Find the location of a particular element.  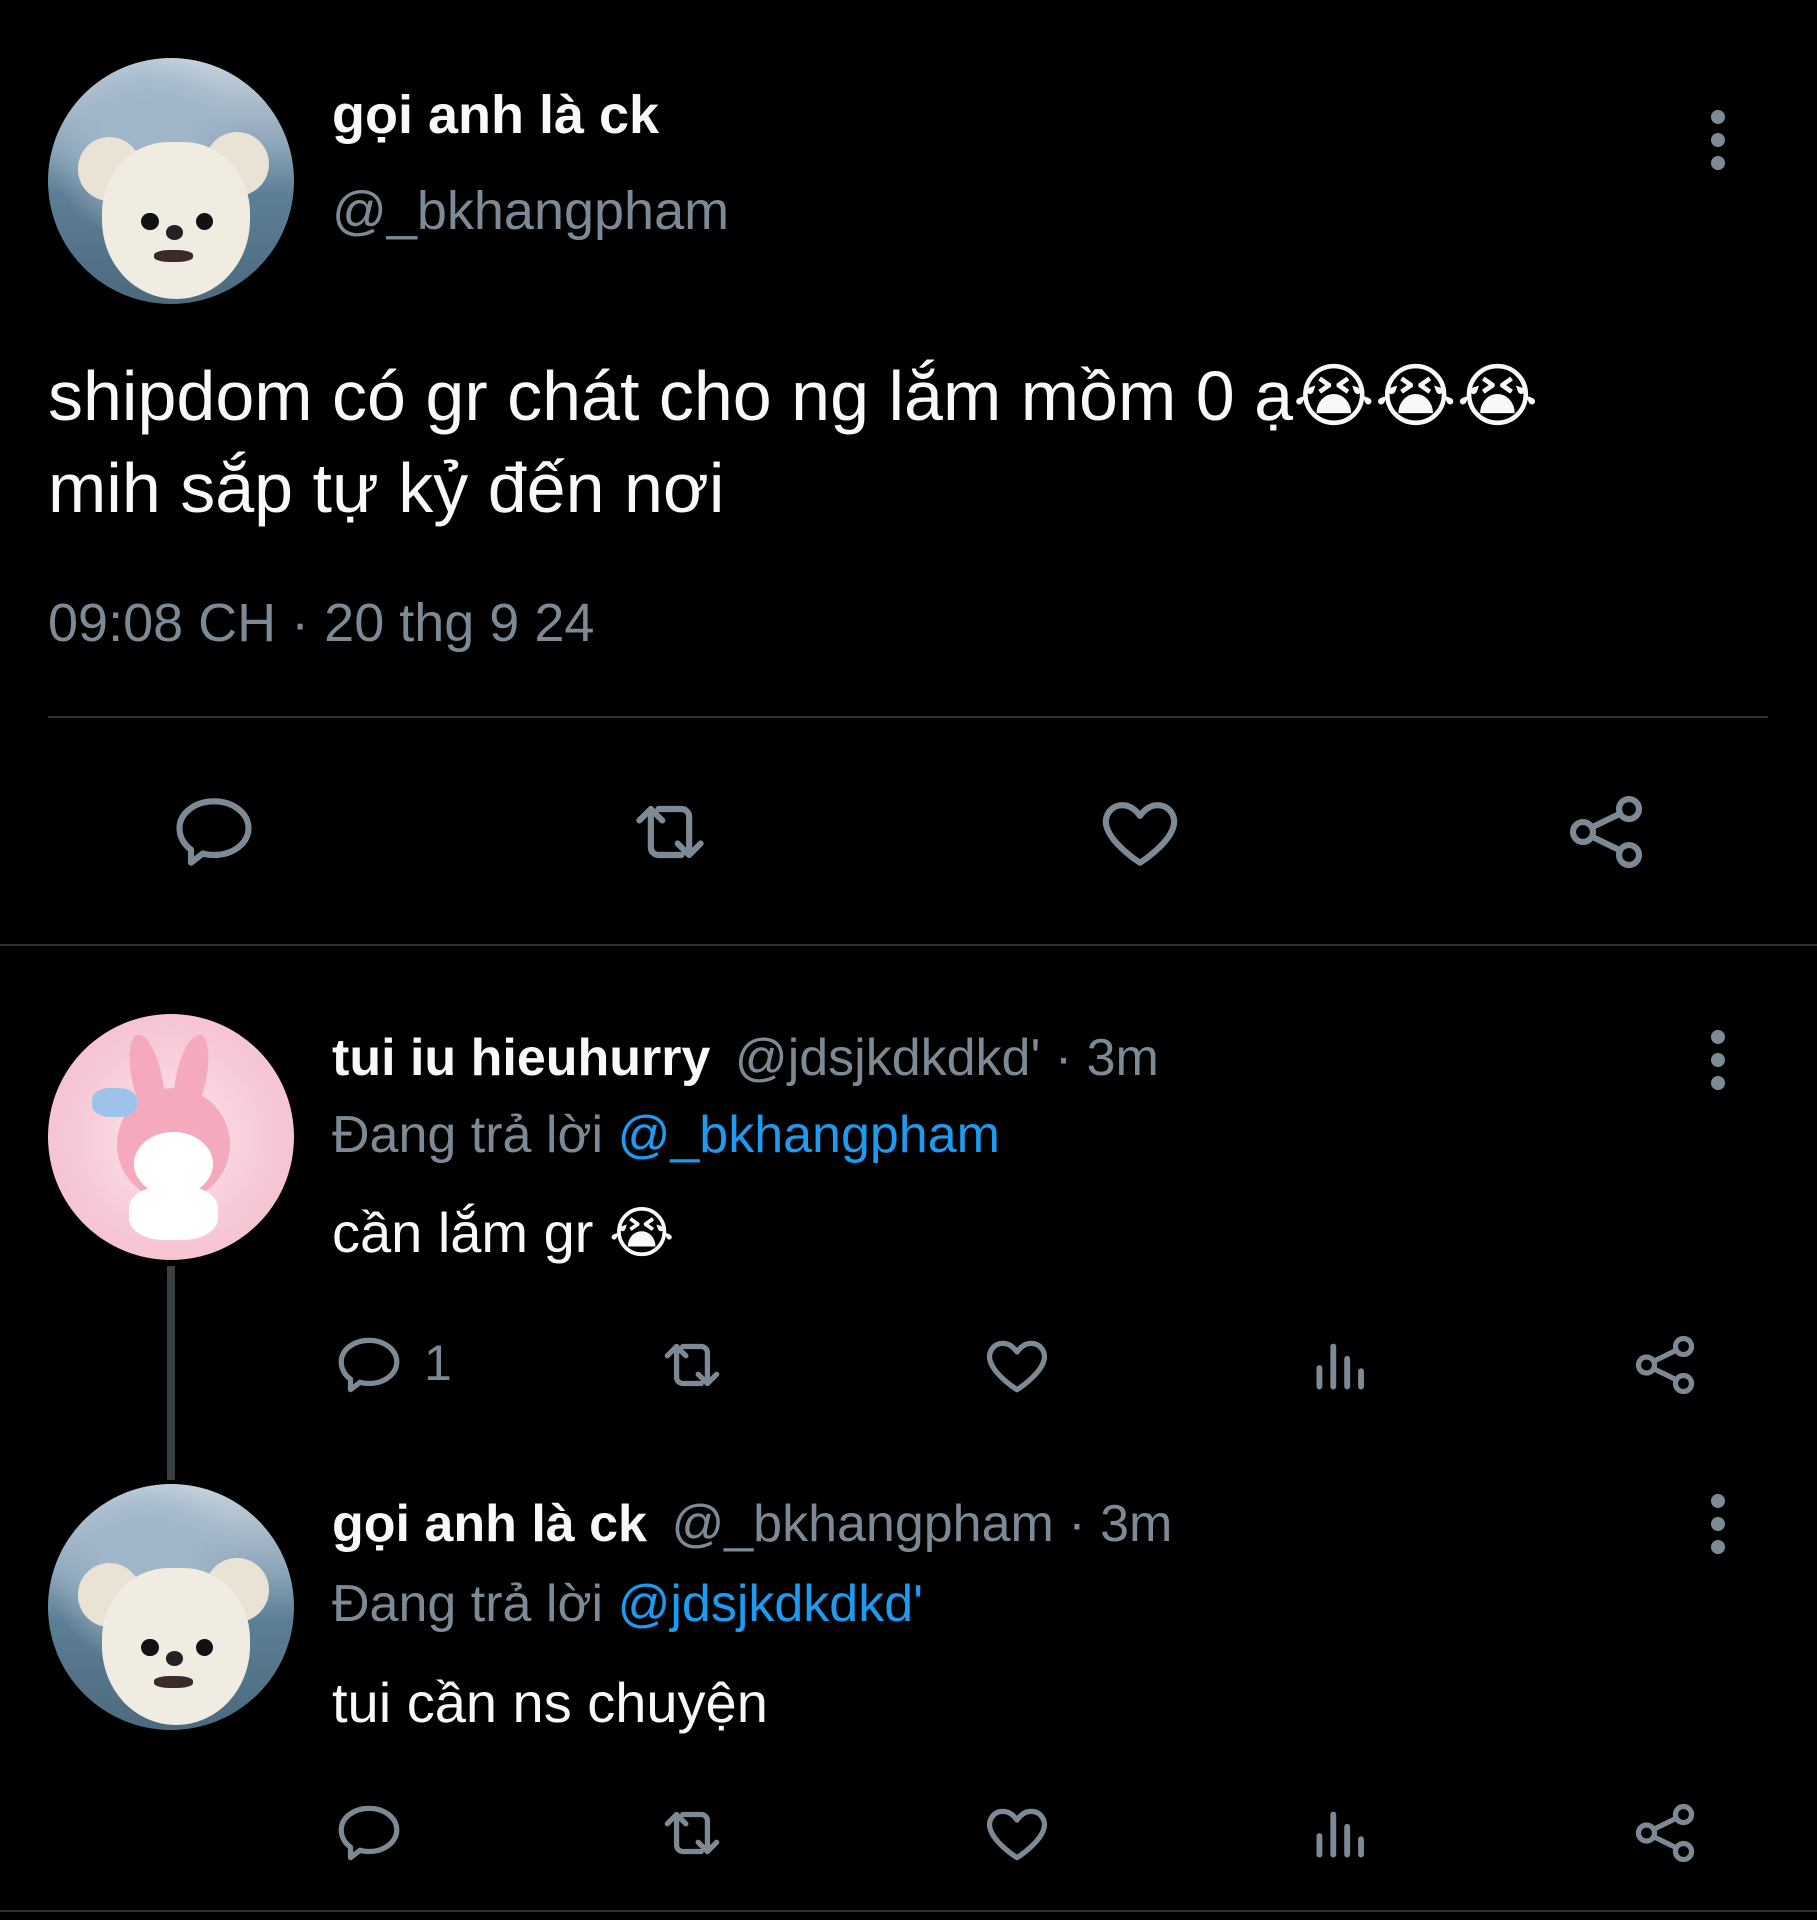

replying-to-link: @jdsjkdkdkd' is located at coordinates (771, 1604).